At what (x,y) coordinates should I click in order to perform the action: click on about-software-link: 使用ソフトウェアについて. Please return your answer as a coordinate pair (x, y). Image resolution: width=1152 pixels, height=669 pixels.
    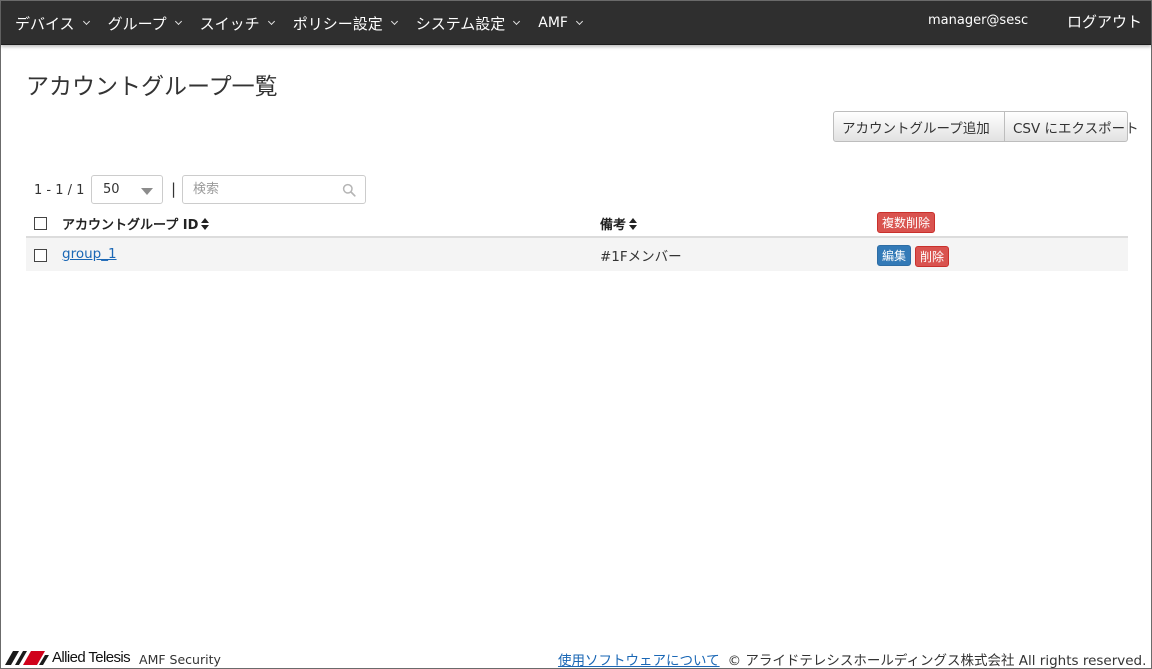
    Looking at the image, I should click on (639, 659).